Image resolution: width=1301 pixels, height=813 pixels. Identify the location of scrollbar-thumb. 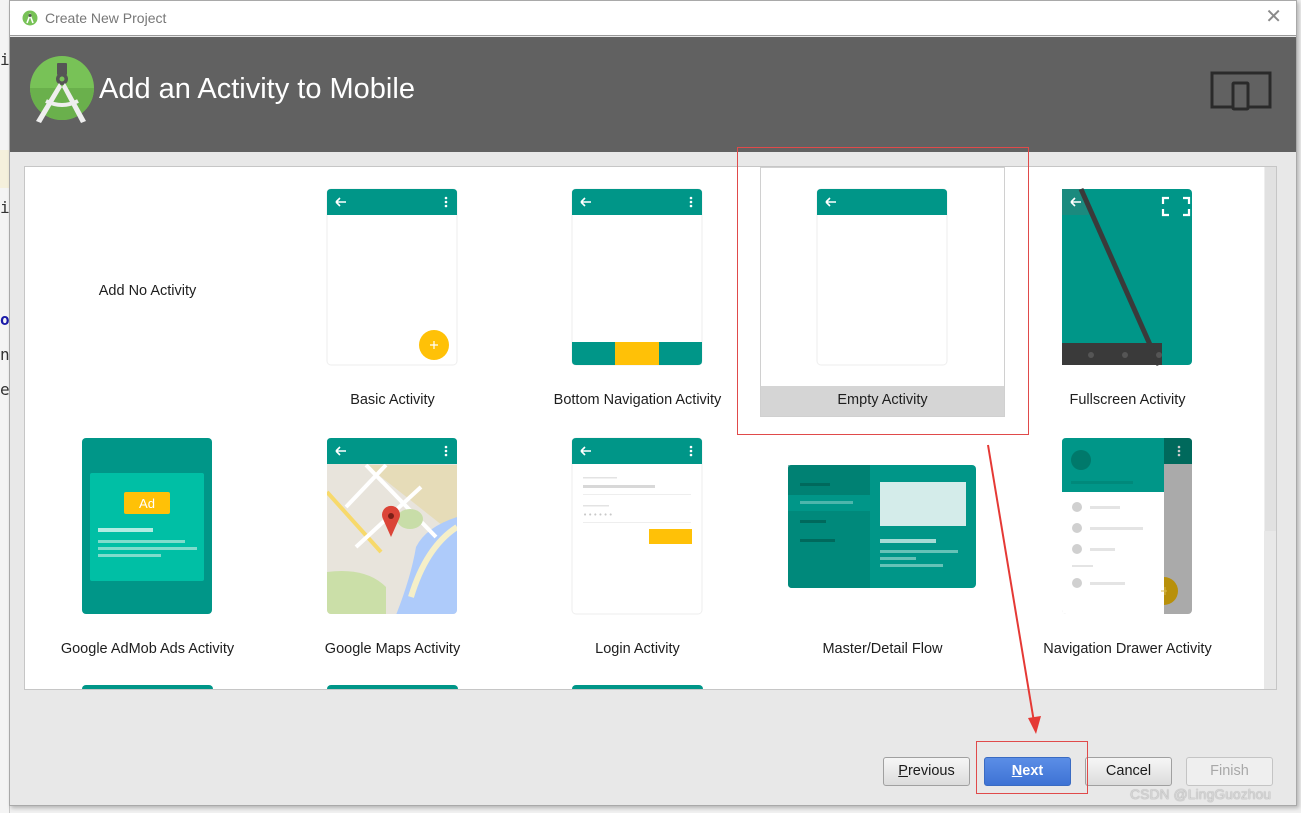
(1270, 349).